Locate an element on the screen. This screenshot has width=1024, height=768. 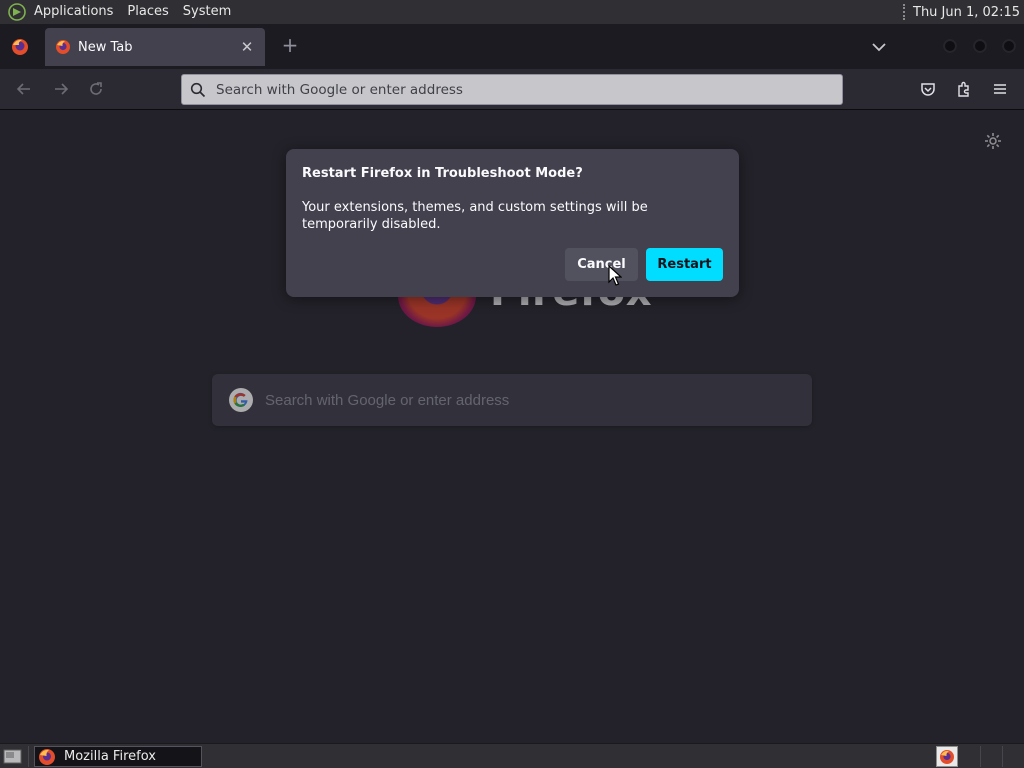
distro-logo-icon is located at coordinates (17, 12).